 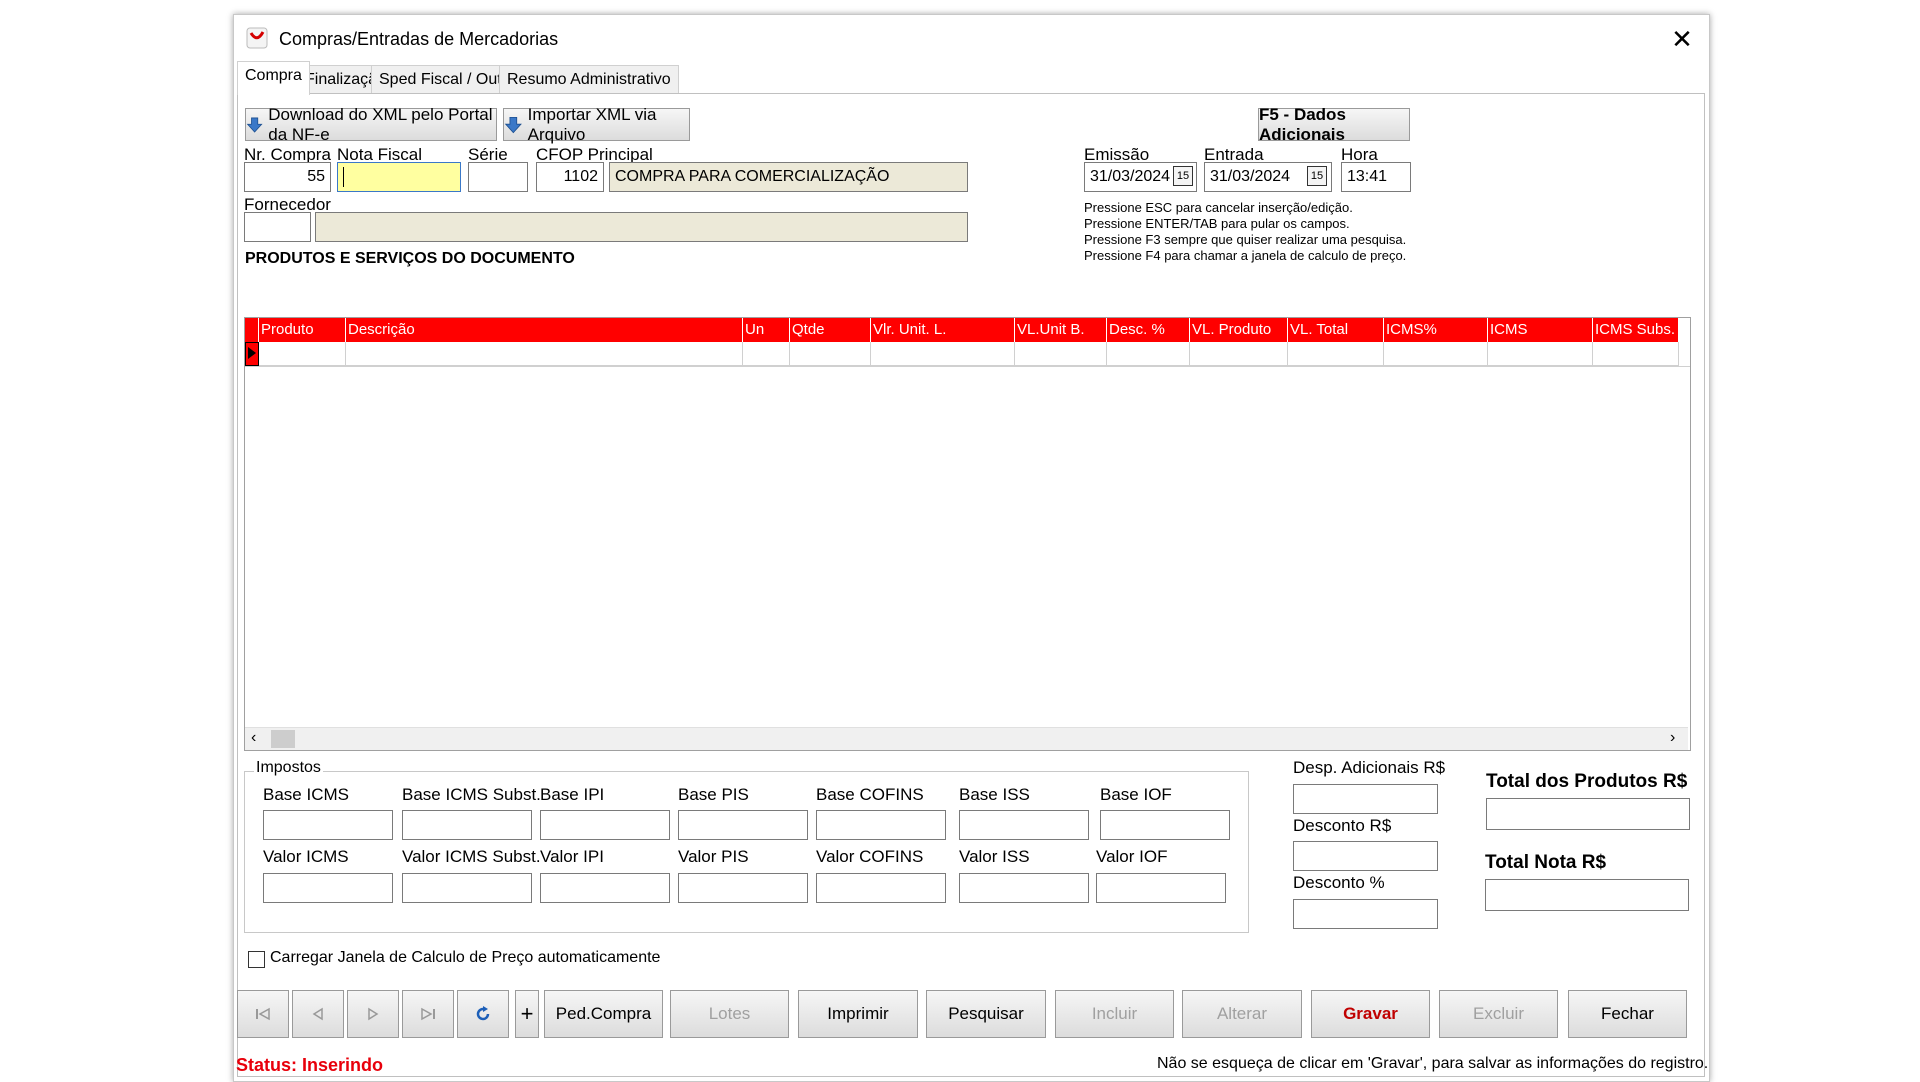 I want to click on col-header-icms-pct: ICMS%, so click(x=1436, y=330).